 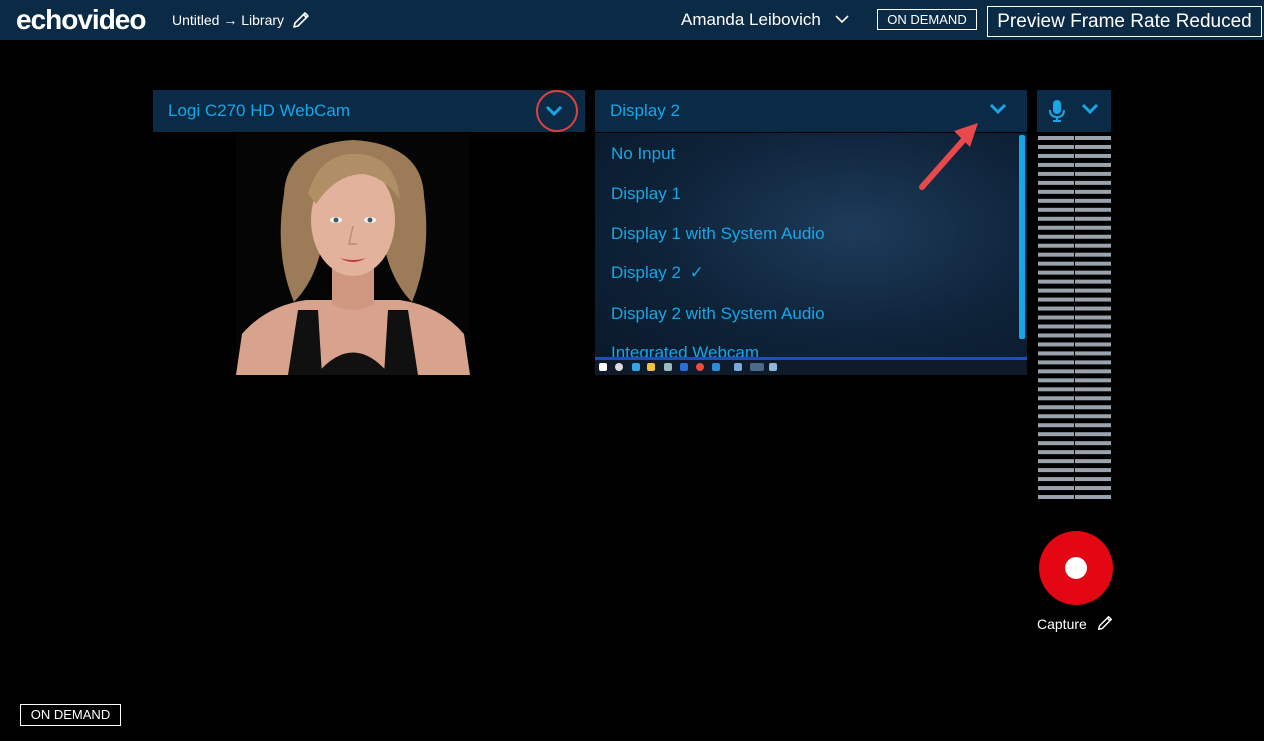 I want to click on dropdown-option-no-input: No Input, so click(x=643, y=154).